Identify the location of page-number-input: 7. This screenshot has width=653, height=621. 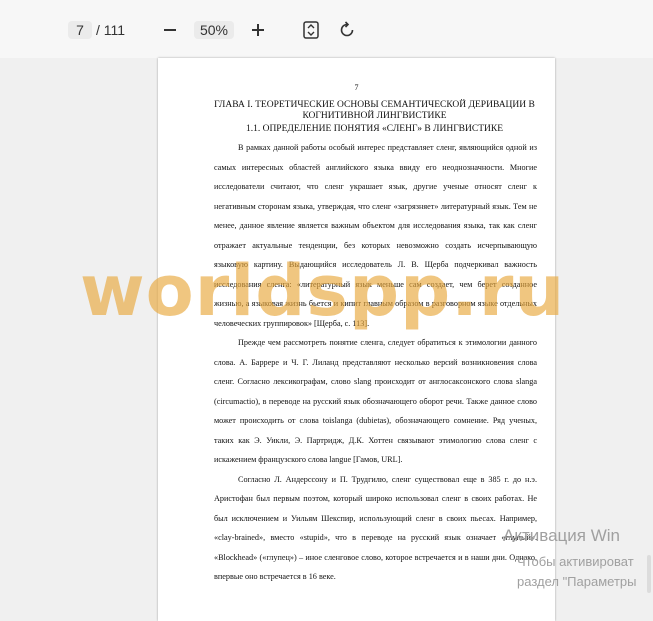
(80, 30).